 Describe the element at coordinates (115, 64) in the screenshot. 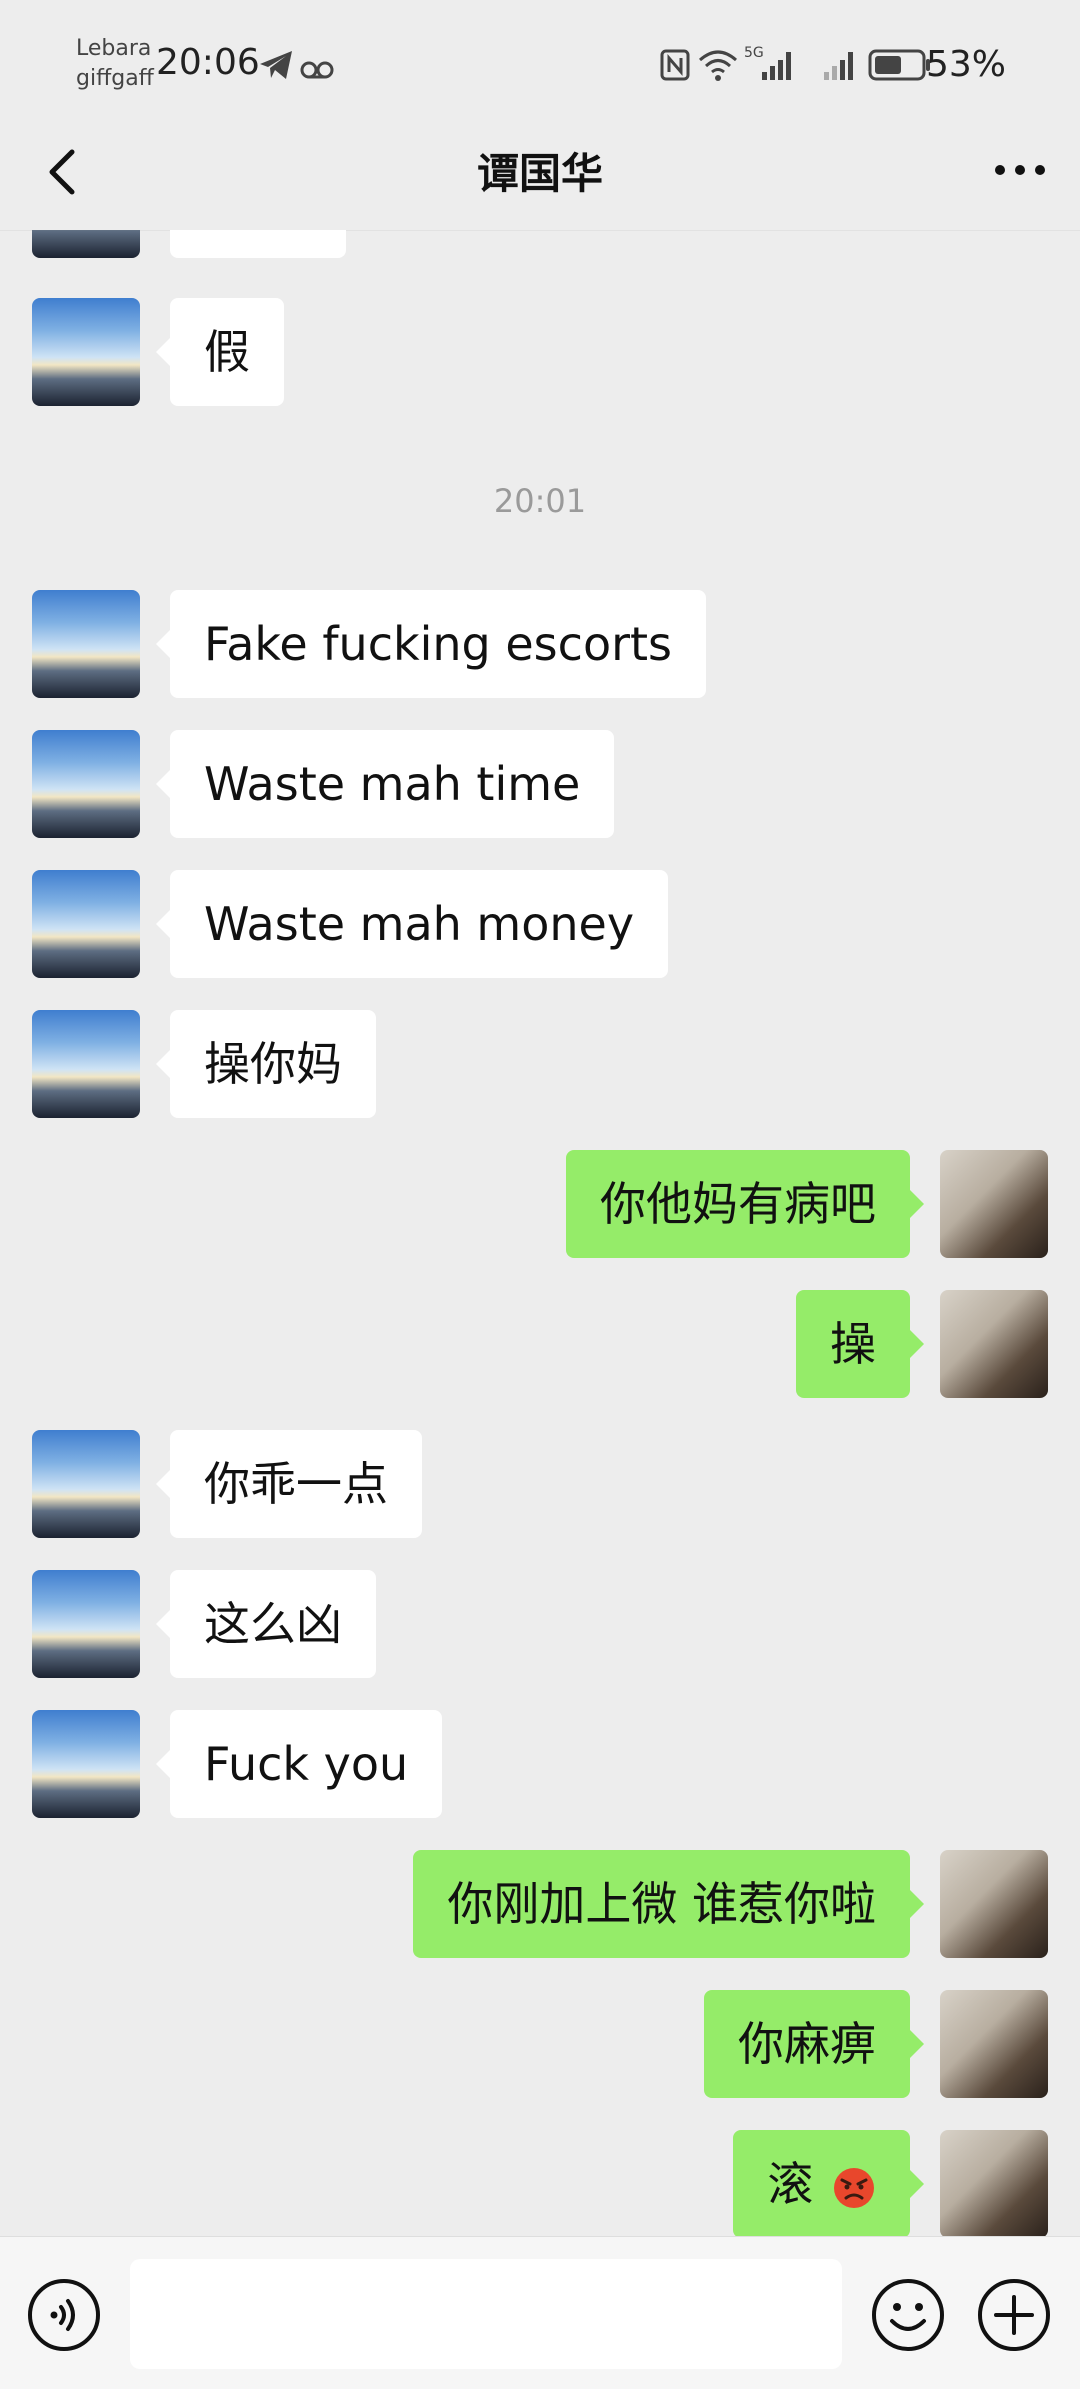

I see `carrier-labels: Lebara giffgaff` at that location.